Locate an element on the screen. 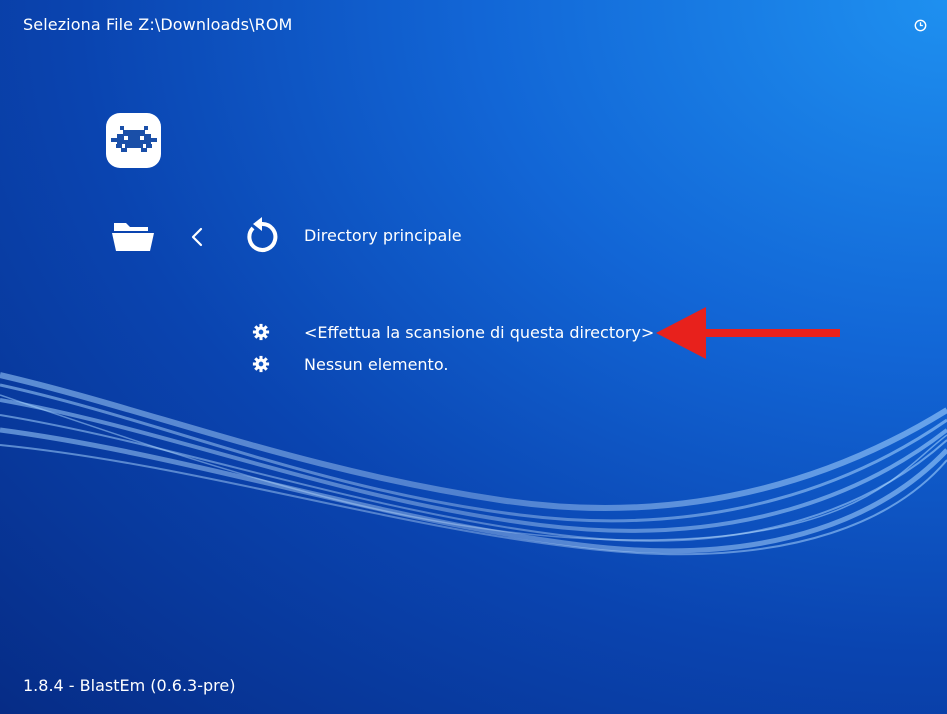 The width and height of the screenshot is (947, 714). clock-icon is located at coordinates (920, 25).